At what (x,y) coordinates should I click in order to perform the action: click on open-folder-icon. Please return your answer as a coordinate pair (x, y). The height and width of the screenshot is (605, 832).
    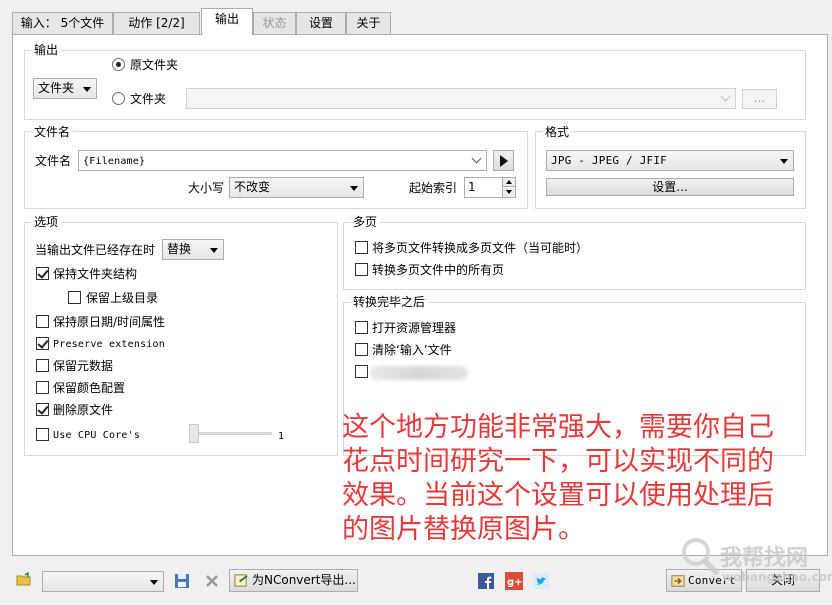
    Looking at the image, I should click on (24, 580).